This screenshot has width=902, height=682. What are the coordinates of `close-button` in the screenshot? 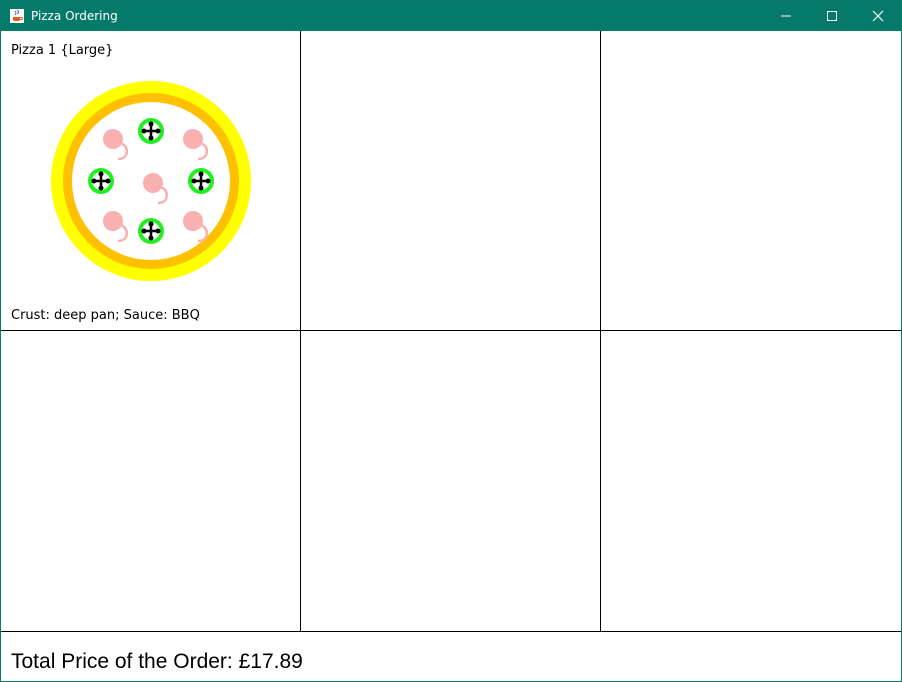 It's located at (878, 16).